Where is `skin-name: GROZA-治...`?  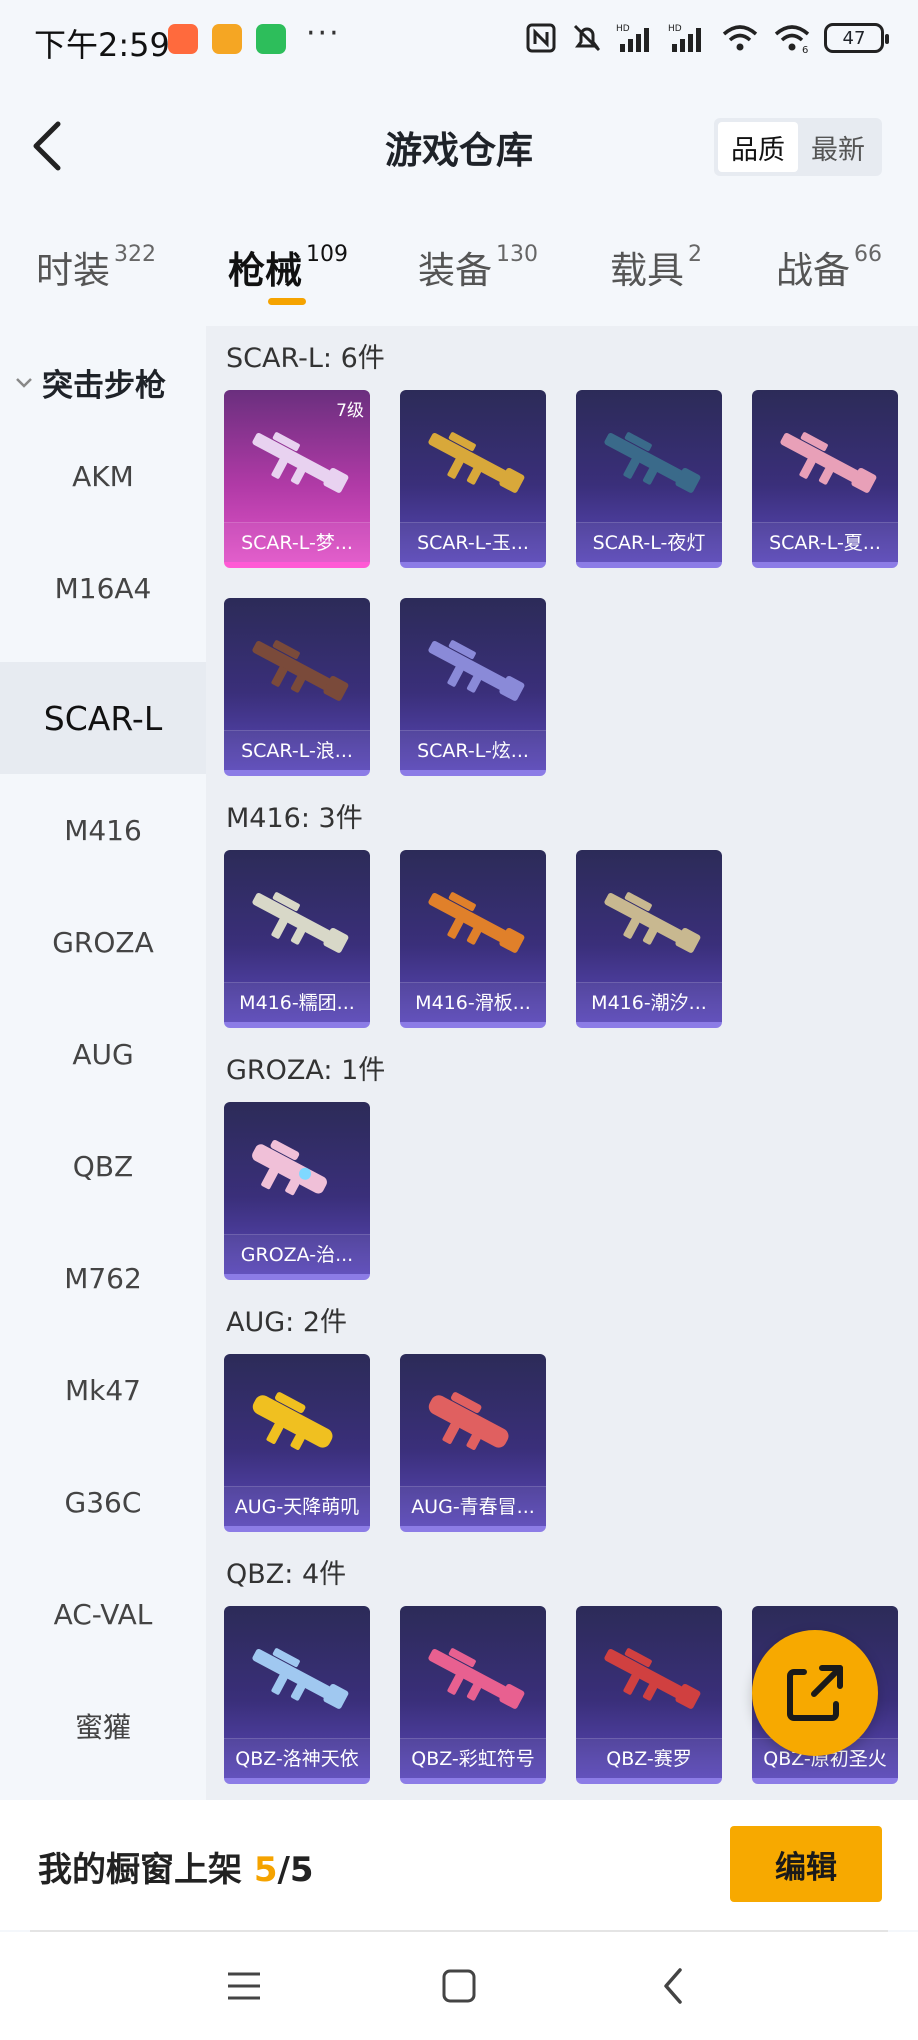
skin-name: GROZA-治... is located at coordinates (297, 1254).